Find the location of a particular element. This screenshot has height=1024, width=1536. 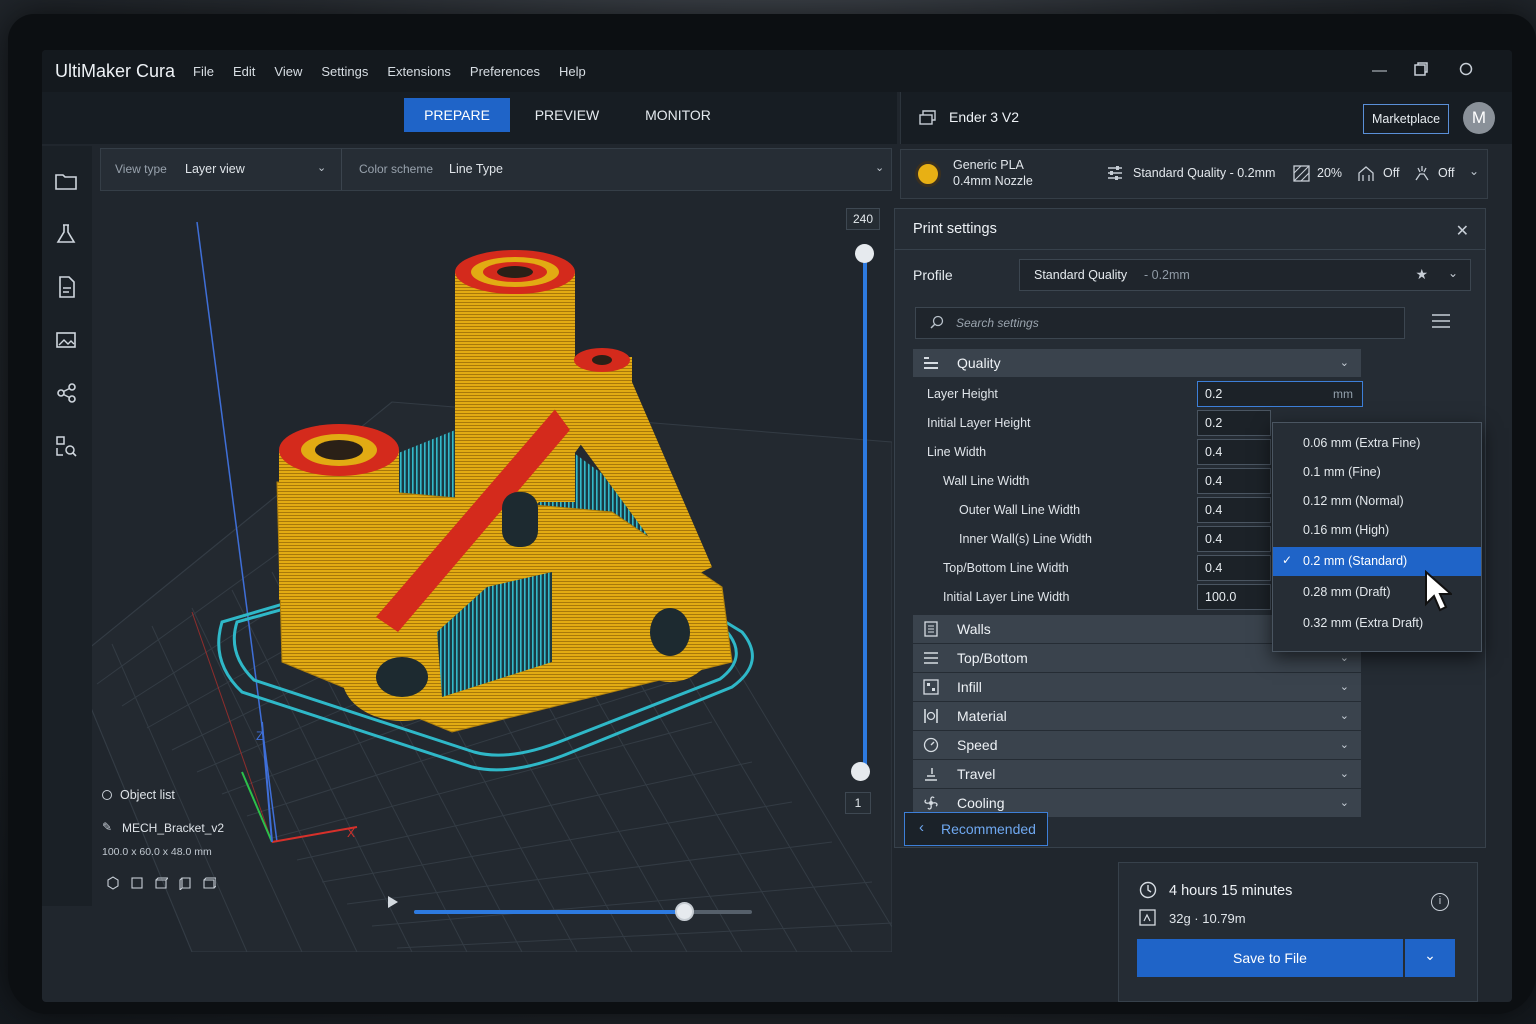

open-folder-icon is located at coordinates (67, 182).